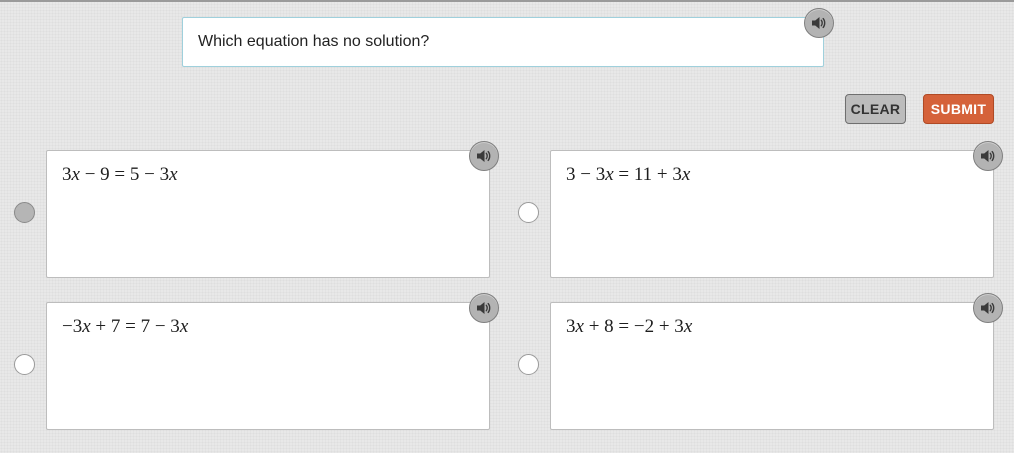 Image resolution: width=1014 pixels, height=453 pixels. I want to click on question-box: Which equation has no solution?, so click(503, 42).